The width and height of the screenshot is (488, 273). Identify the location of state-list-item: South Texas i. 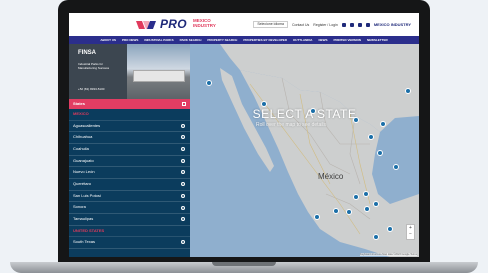
(129, 243).